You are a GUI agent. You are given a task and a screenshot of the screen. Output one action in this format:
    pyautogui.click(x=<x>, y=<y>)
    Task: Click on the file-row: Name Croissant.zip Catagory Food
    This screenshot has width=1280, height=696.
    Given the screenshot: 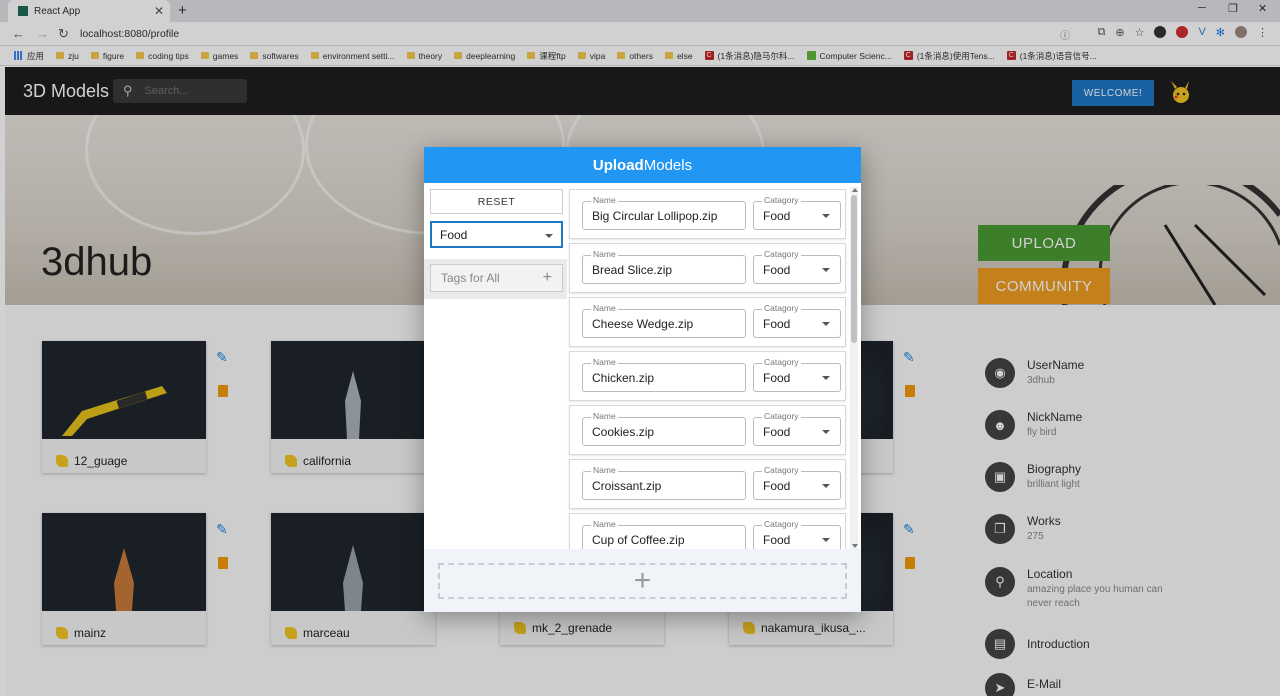 What is the action you would take?
    pyautogui.click(x=707, y=484)
    